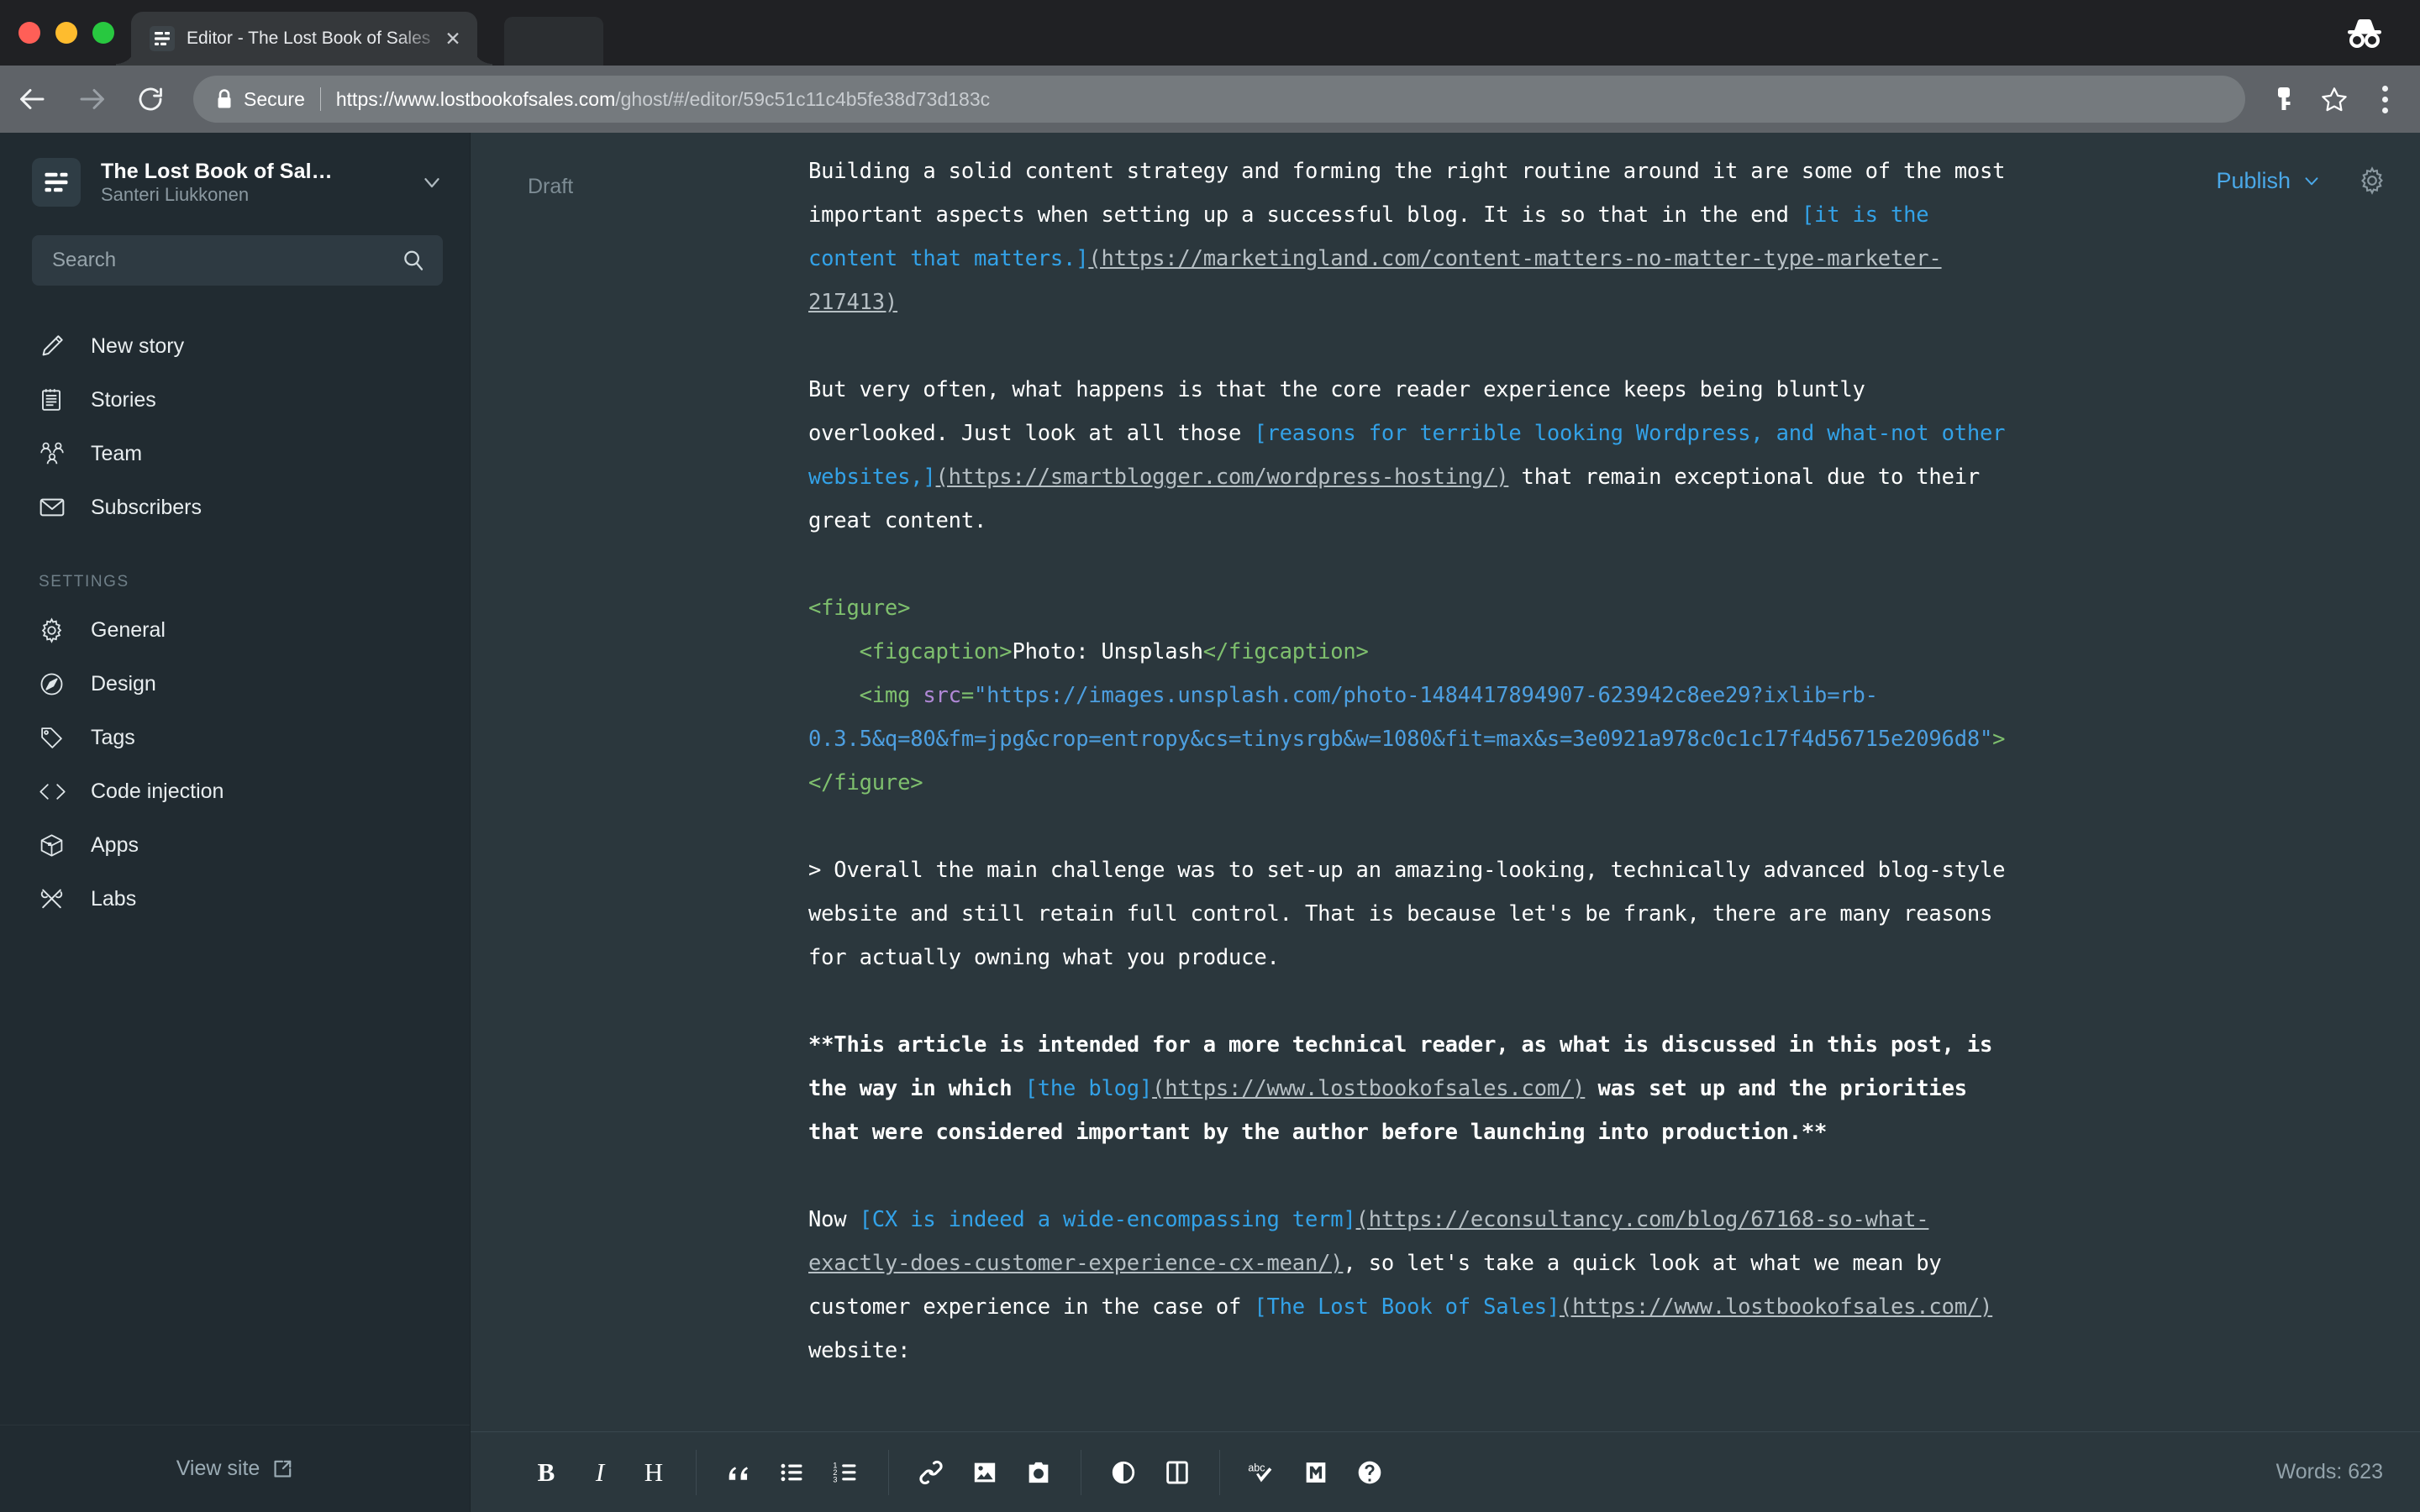  Describe the element at coordinates (476, 98) in the screenshot. I see `url-host: https://www.lostbookofsales.com` at that location.